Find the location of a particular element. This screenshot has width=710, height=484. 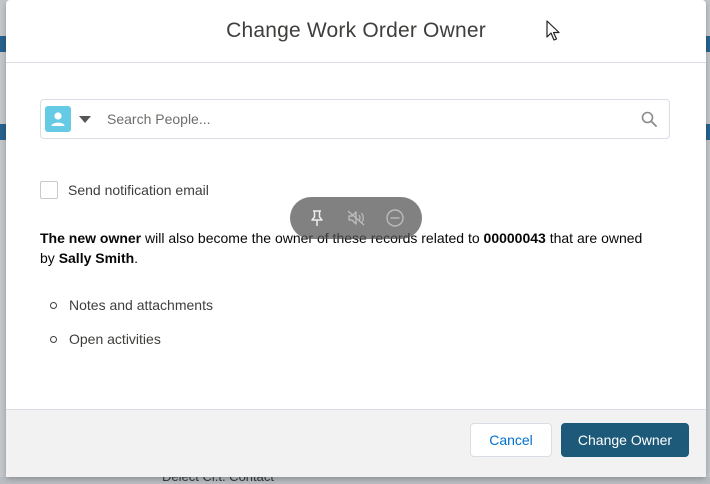

pin-icon is located at coordinates (317, 218).